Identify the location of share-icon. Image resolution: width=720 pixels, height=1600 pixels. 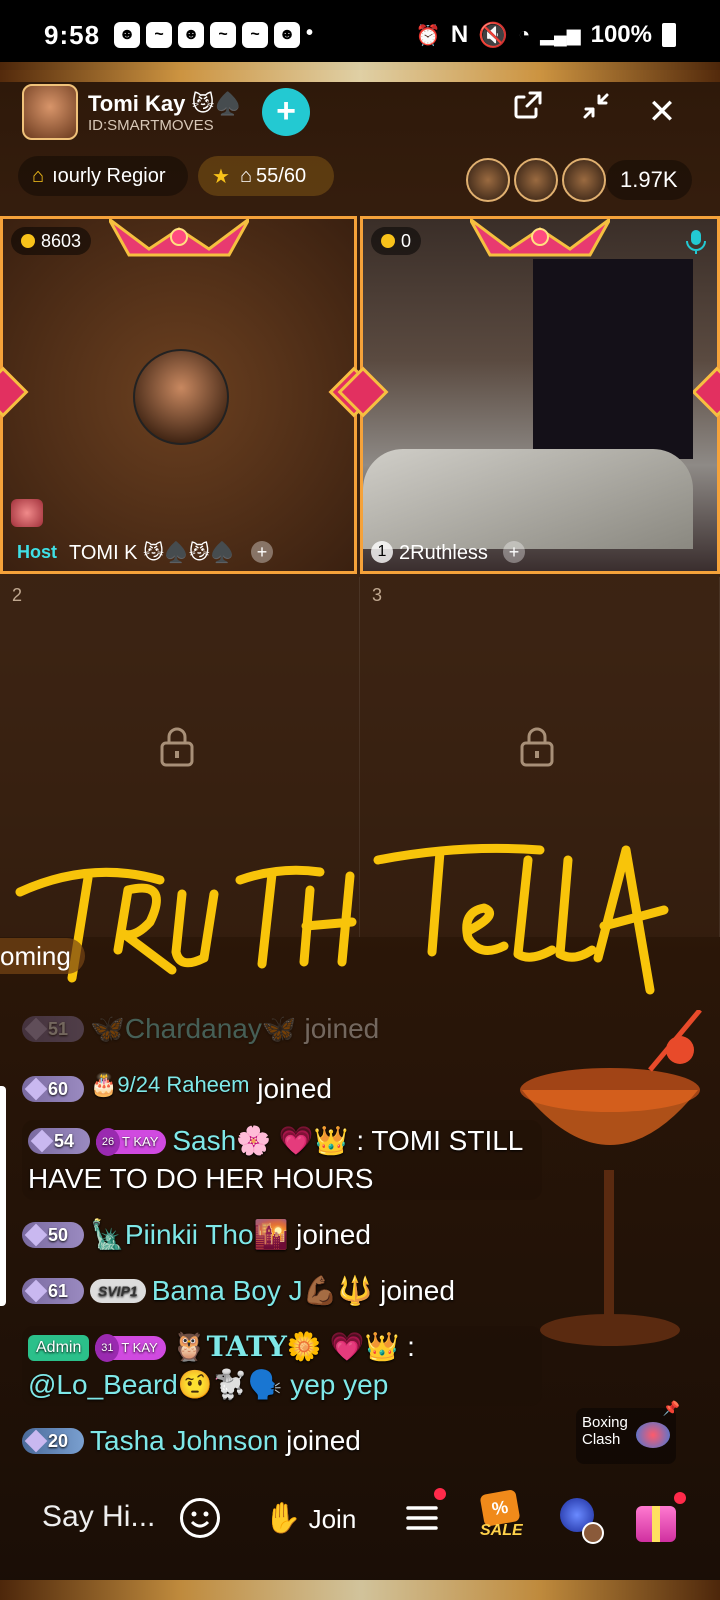
(528, 112).